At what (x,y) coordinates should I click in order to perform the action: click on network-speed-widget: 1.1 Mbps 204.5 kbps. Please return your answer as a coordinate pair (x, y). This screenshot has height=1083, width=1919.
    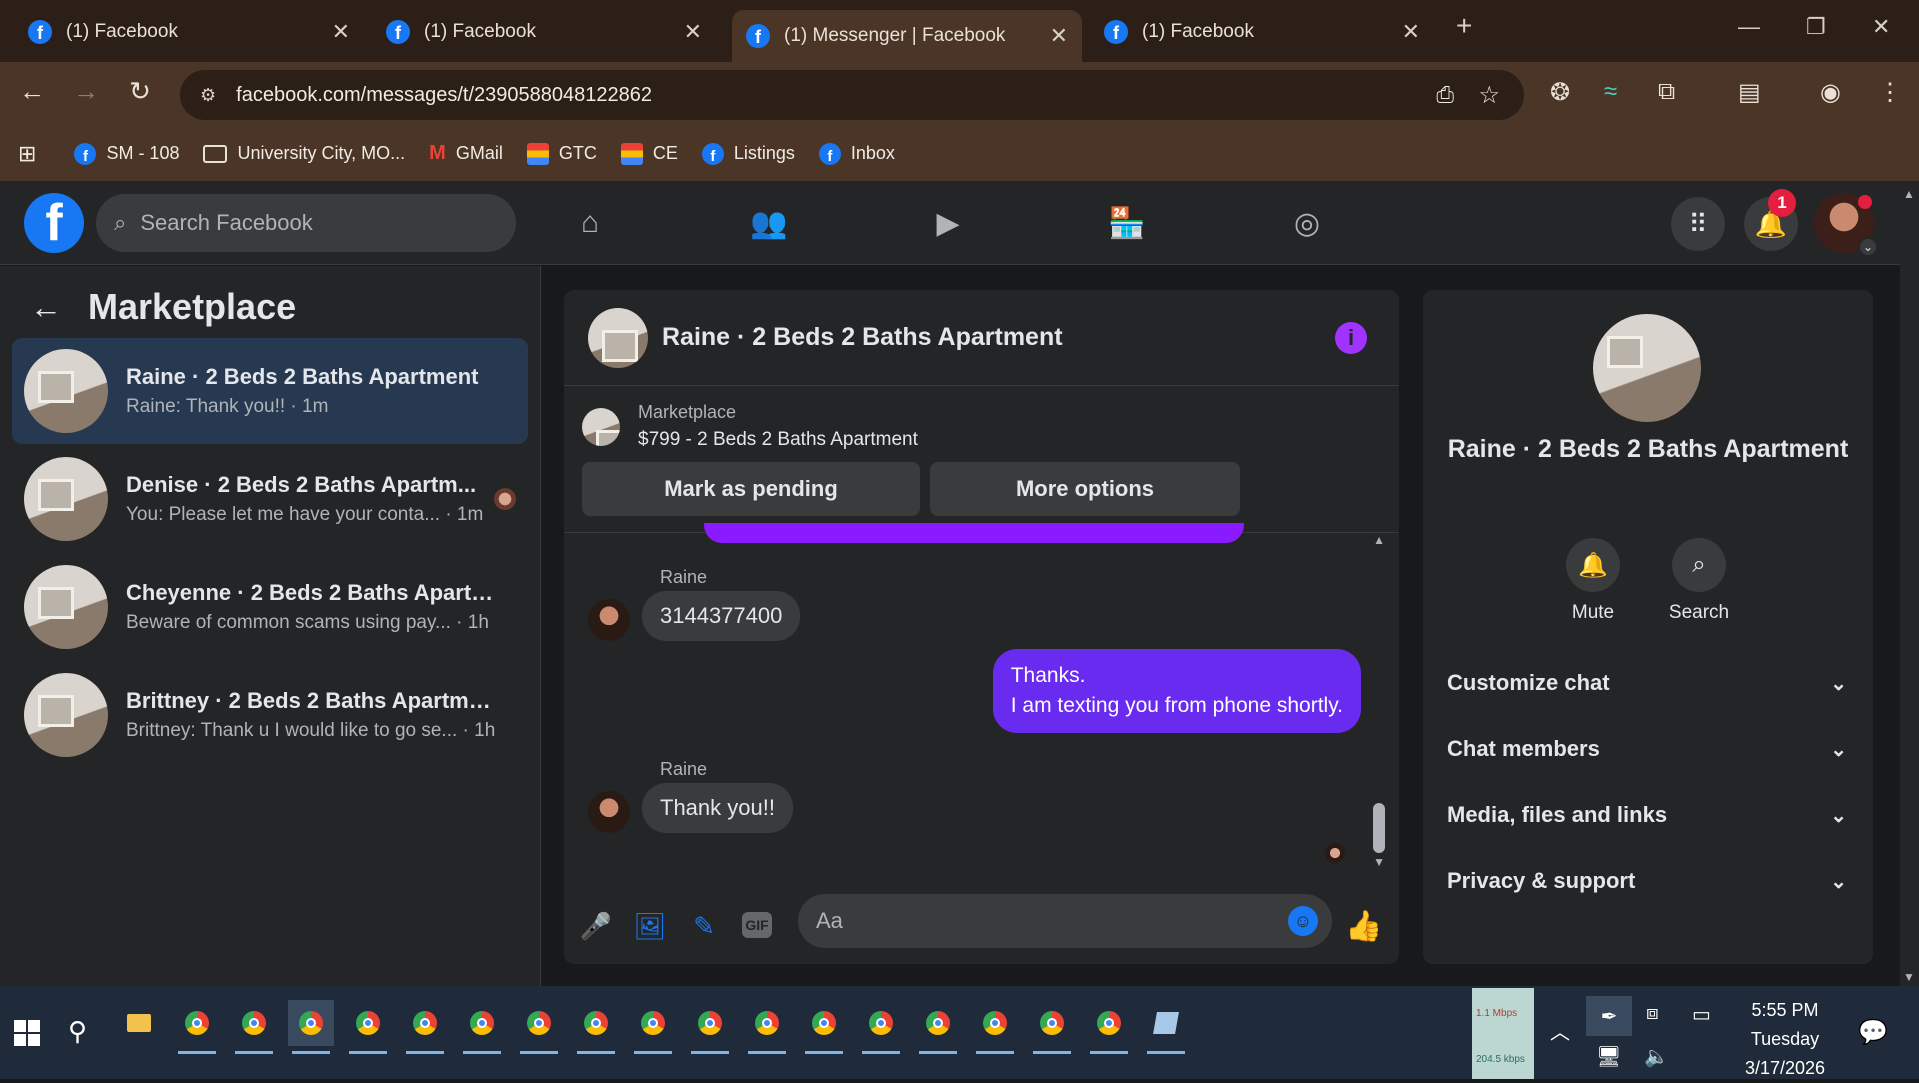
    Looking at the image, I should click on (1503, 1033).